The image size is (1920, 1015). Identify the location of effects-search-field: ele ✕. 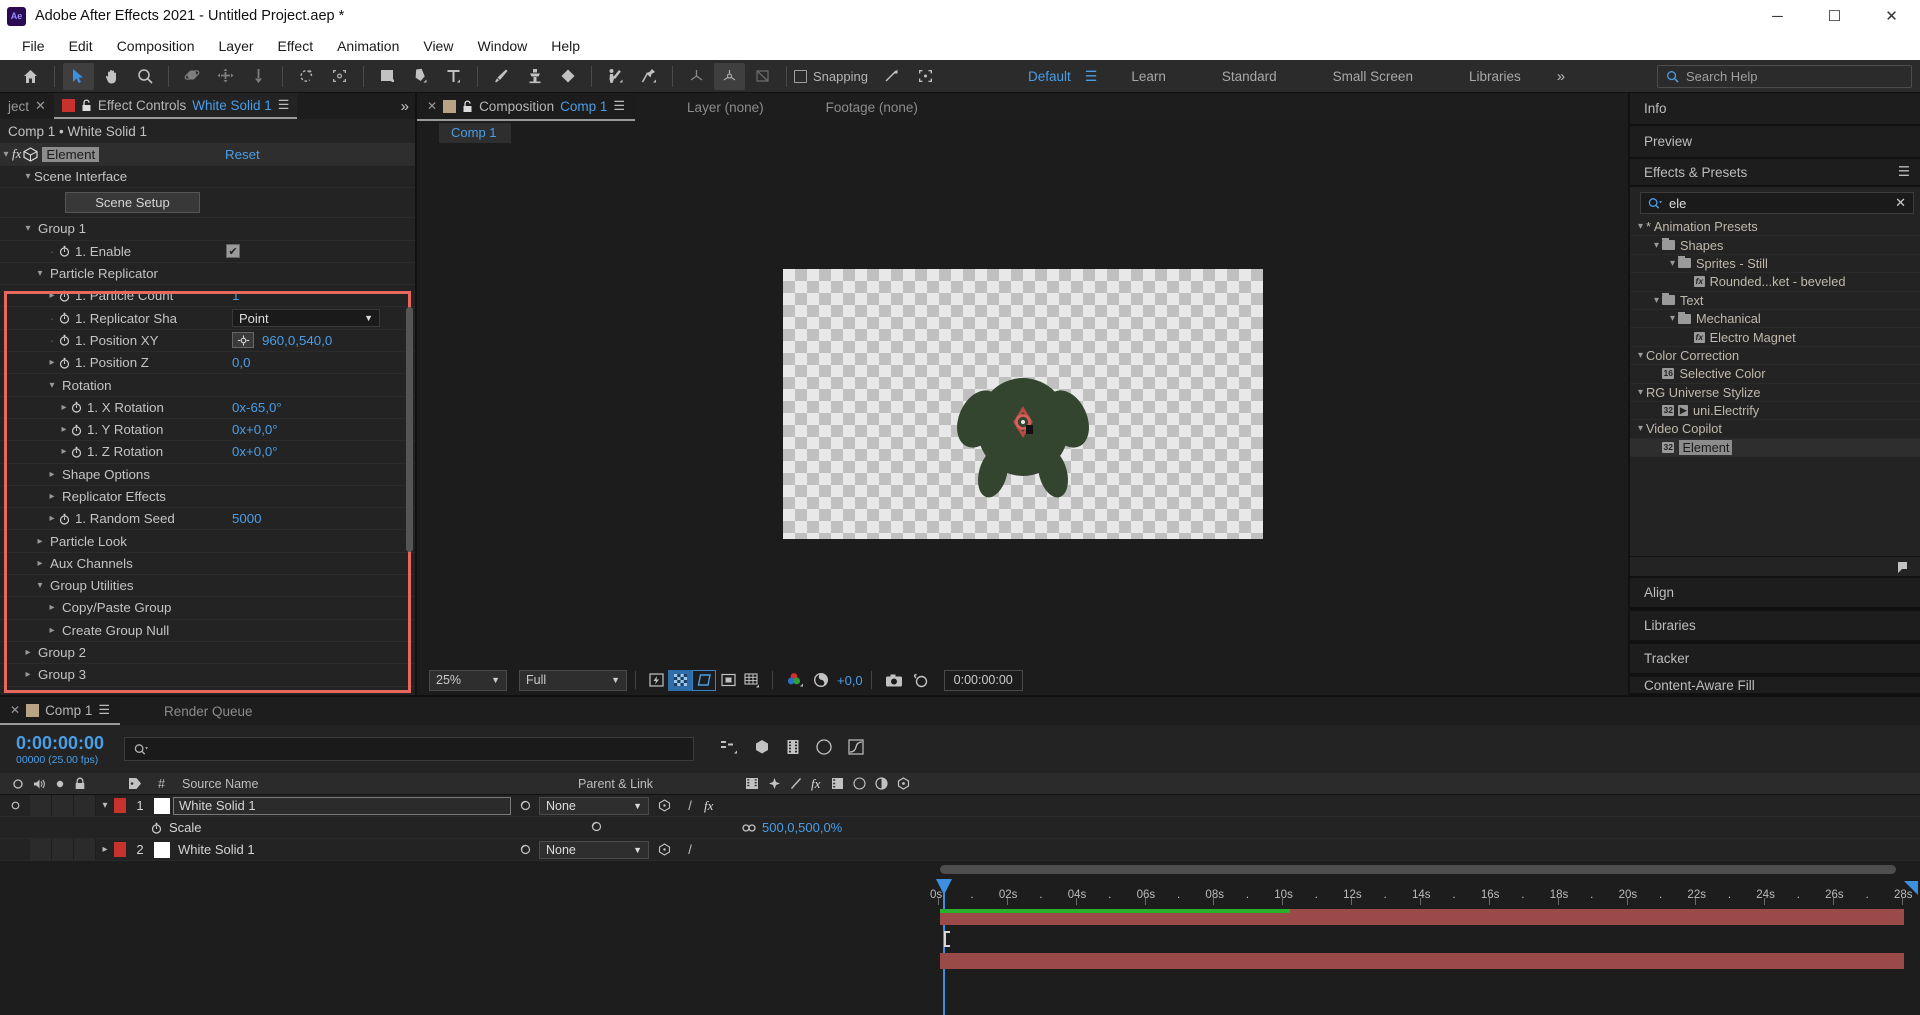
(1777, 203).